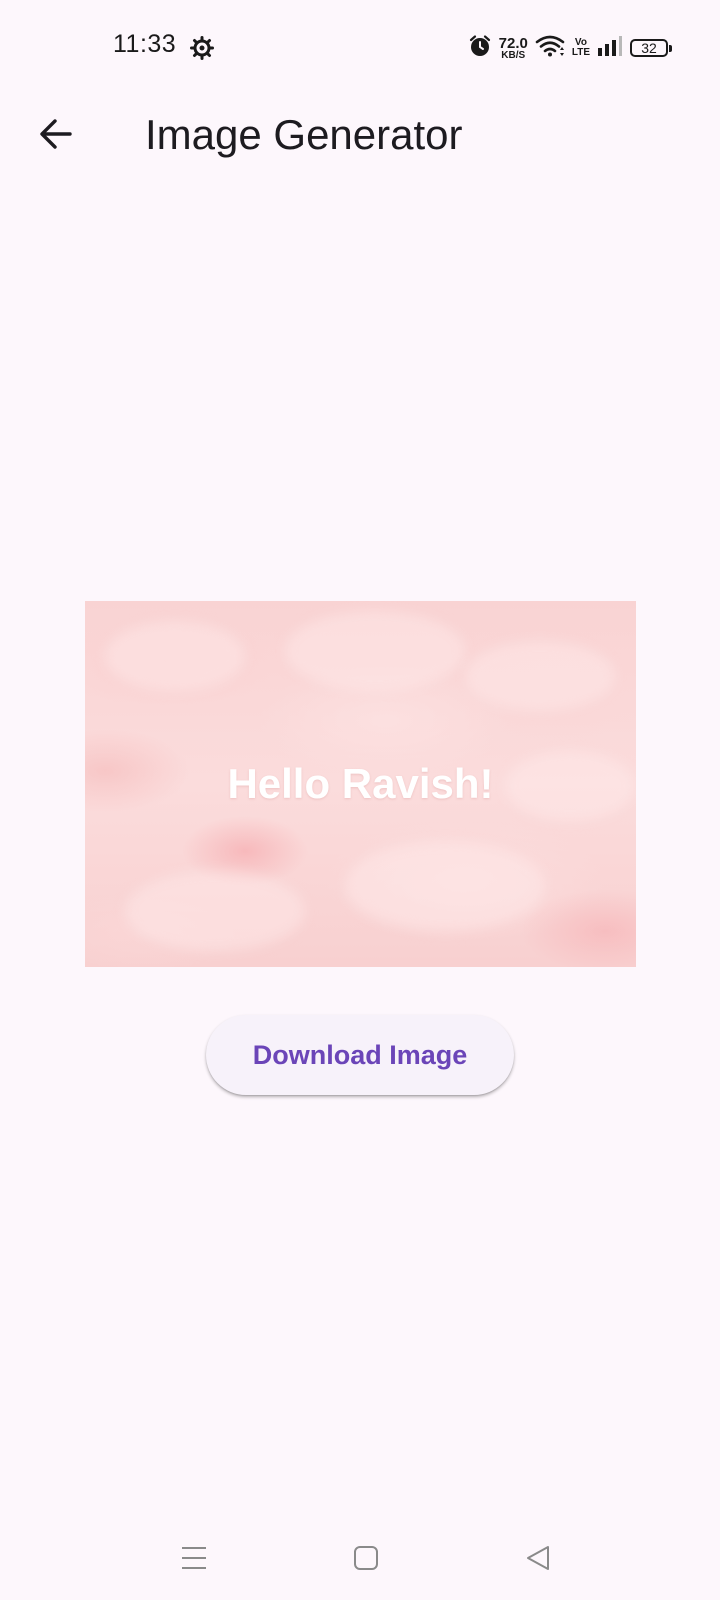  I want to click on wifi-icon, so click(550, 48).